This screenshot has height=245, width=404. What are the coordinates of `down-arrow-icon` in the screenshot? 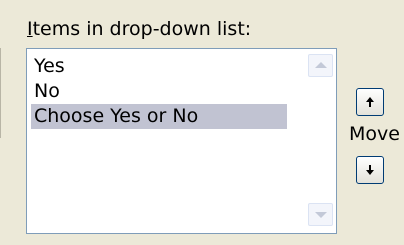 It's located at (370, 170).